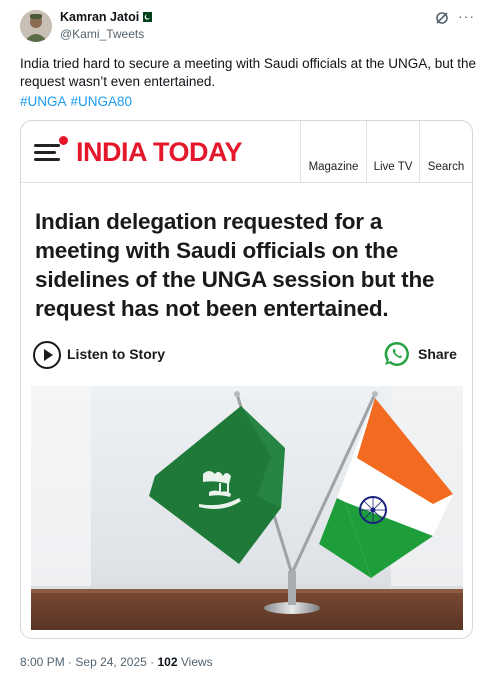 The height and width of the screenshot is (675, 489). Describe the element at coordinates (466, 16) in the screenshot. I see `more-icon: ···` at that location.